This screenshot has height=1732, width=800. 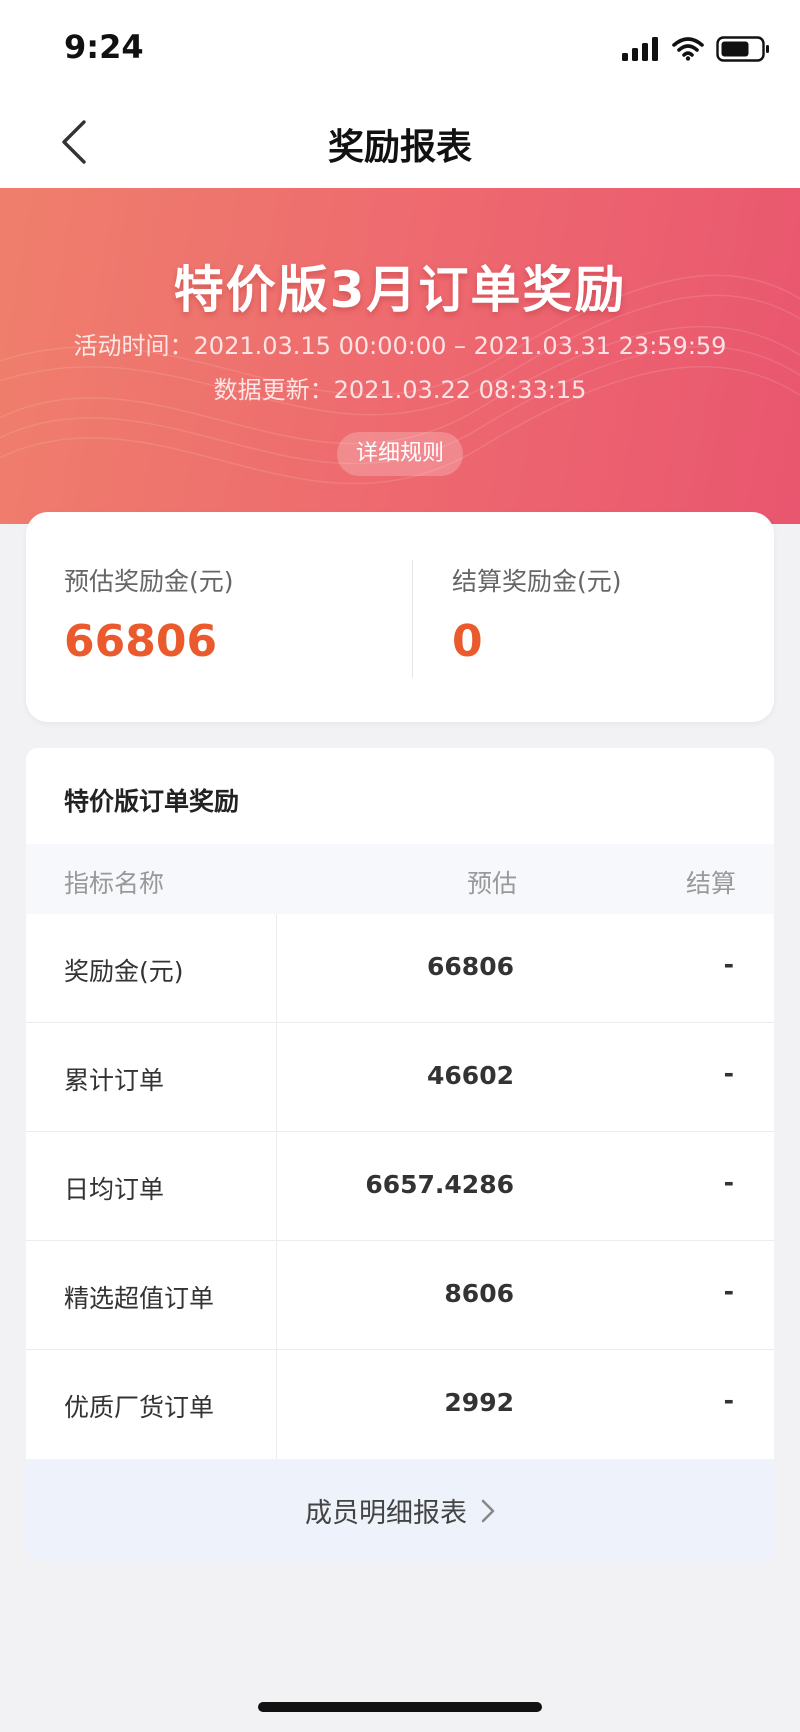 What do you see at coordinates (400, 968) in the screenshot?
I see `table-row: 奖励金(元) 66806 -` at bounding box center [400, 968].